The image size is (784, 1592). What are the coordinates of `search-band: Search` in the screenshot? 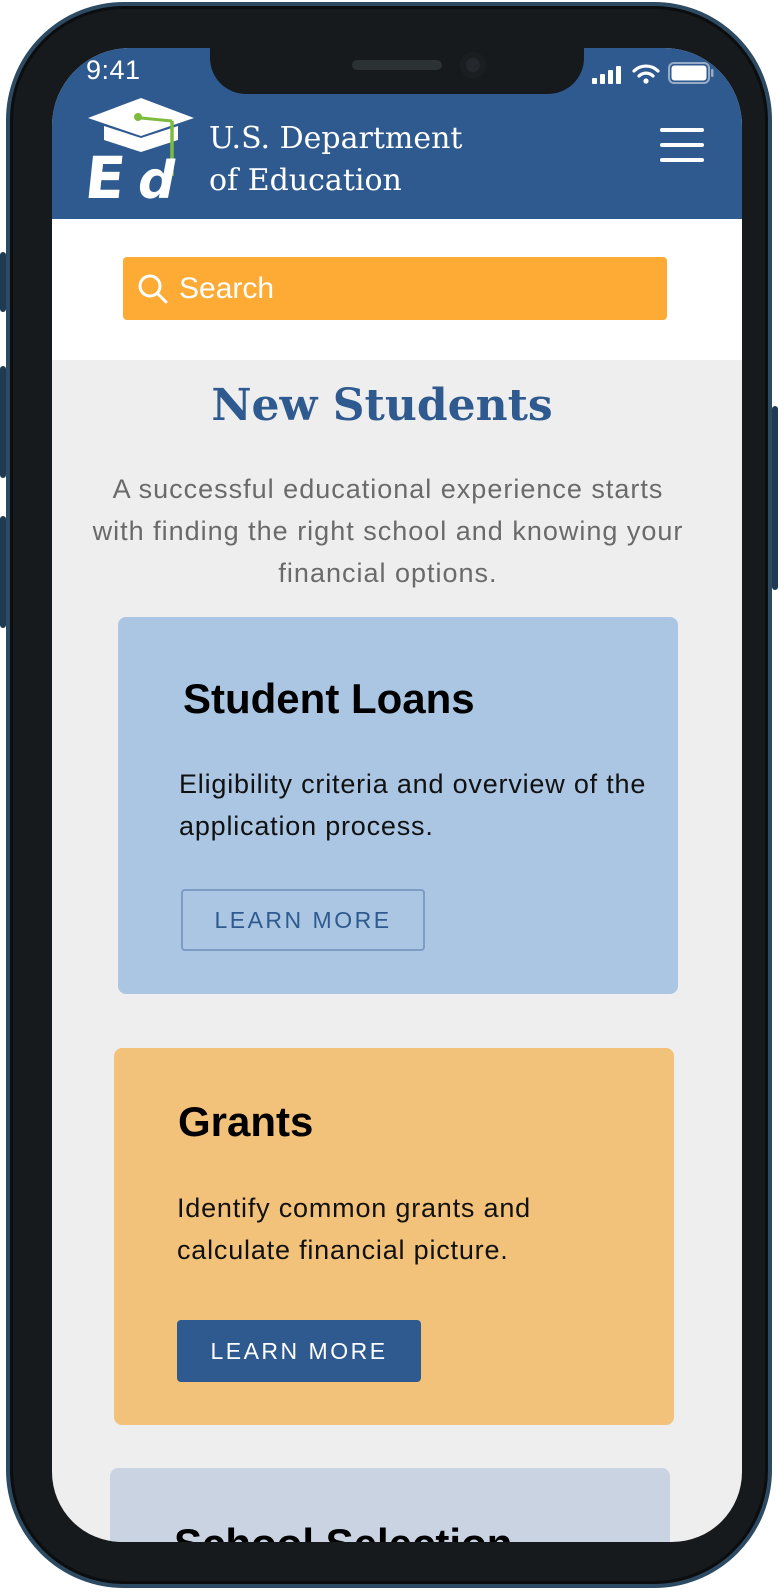 It's located at (397, 289).